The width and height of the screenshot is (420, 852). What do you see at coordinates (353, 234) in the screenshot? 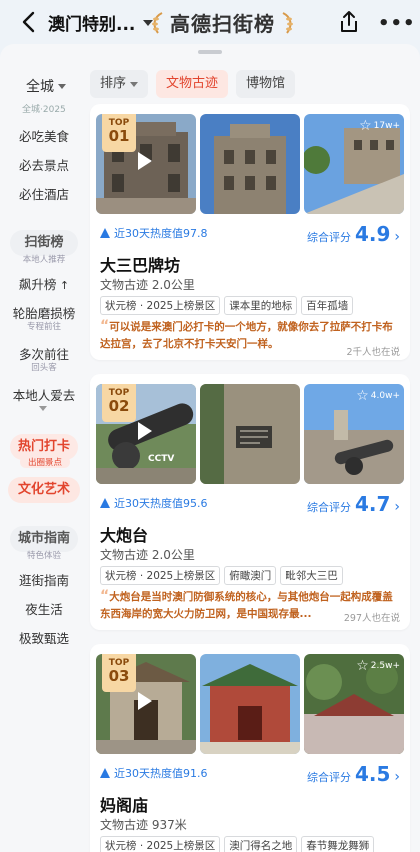
I see `overall-score: 综合评分 4.9 ›` at bounding box center [353, 234].